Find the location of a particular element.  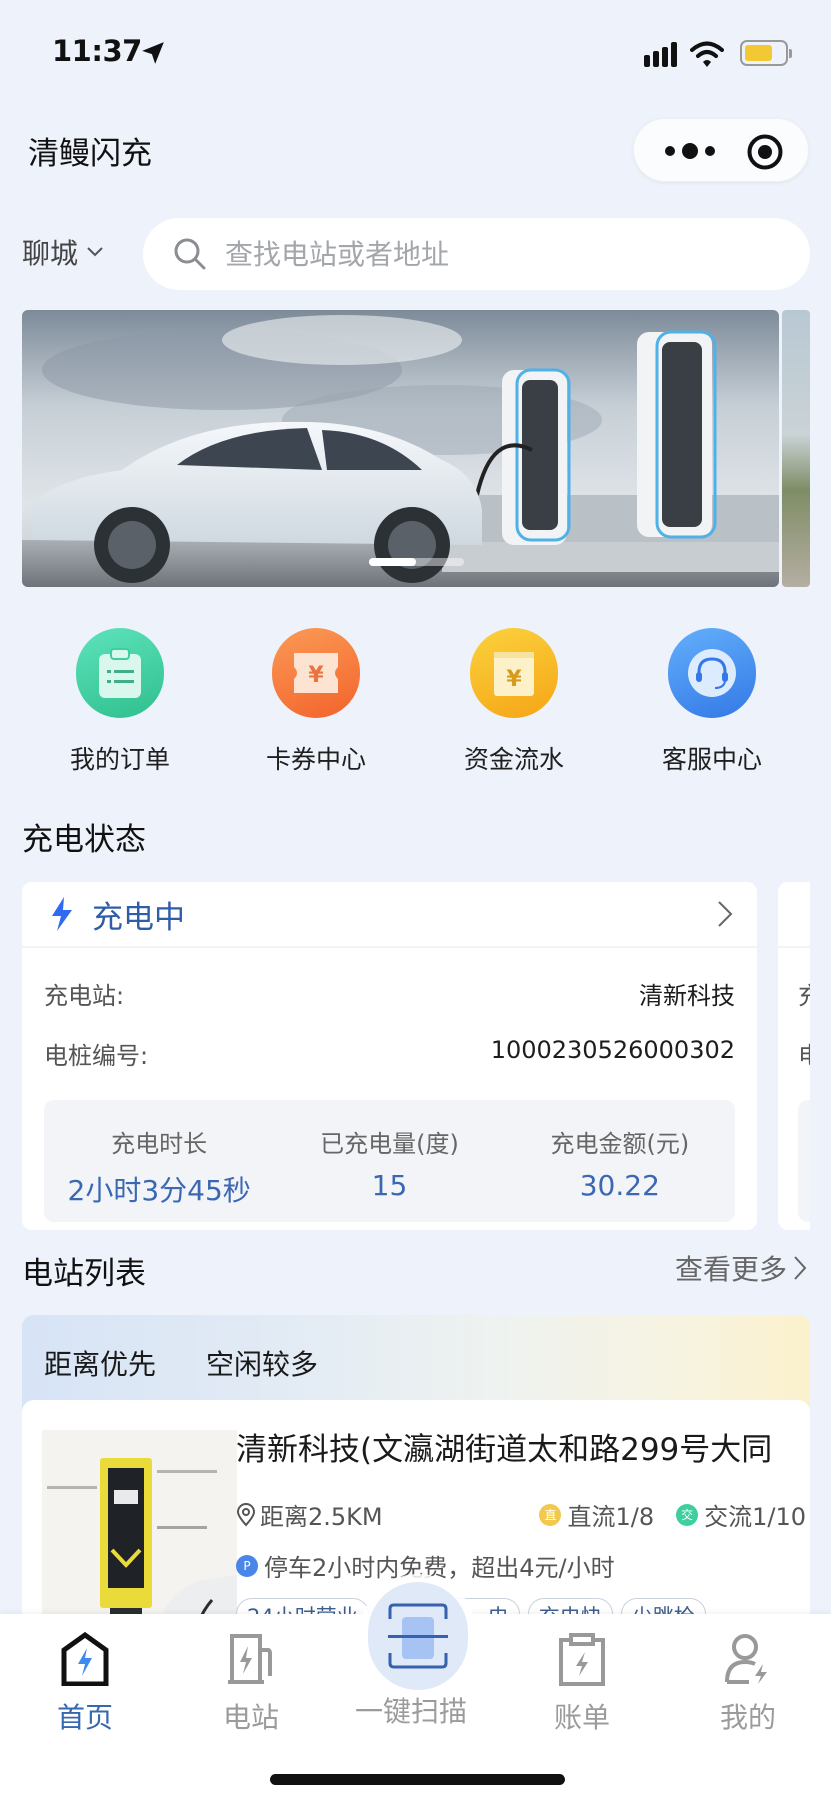

quick-label: 我的订单 is located at coordinates (119, 759).